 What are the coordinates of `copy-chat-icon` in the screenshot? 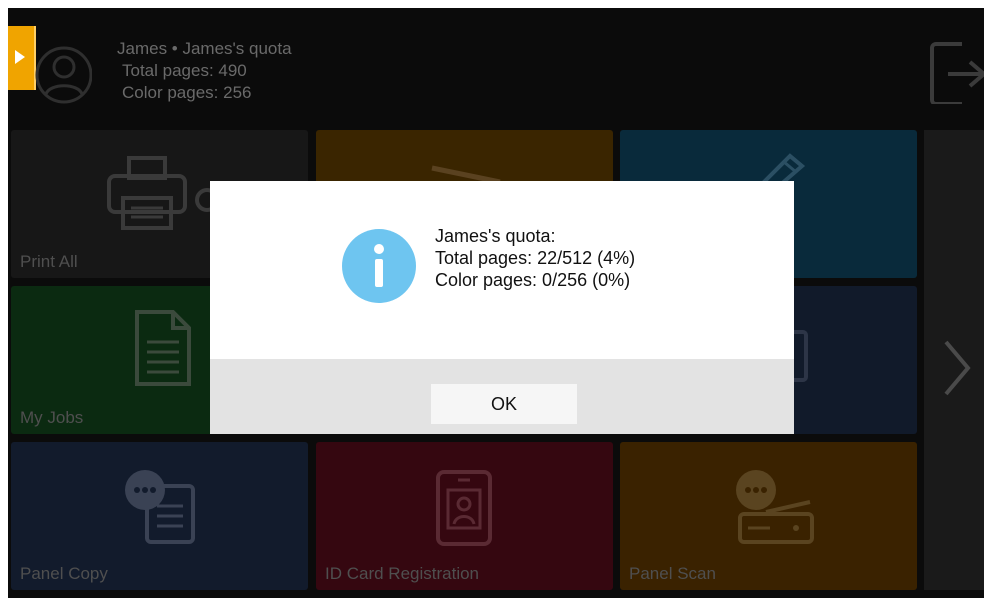 It's located at (160, 507).